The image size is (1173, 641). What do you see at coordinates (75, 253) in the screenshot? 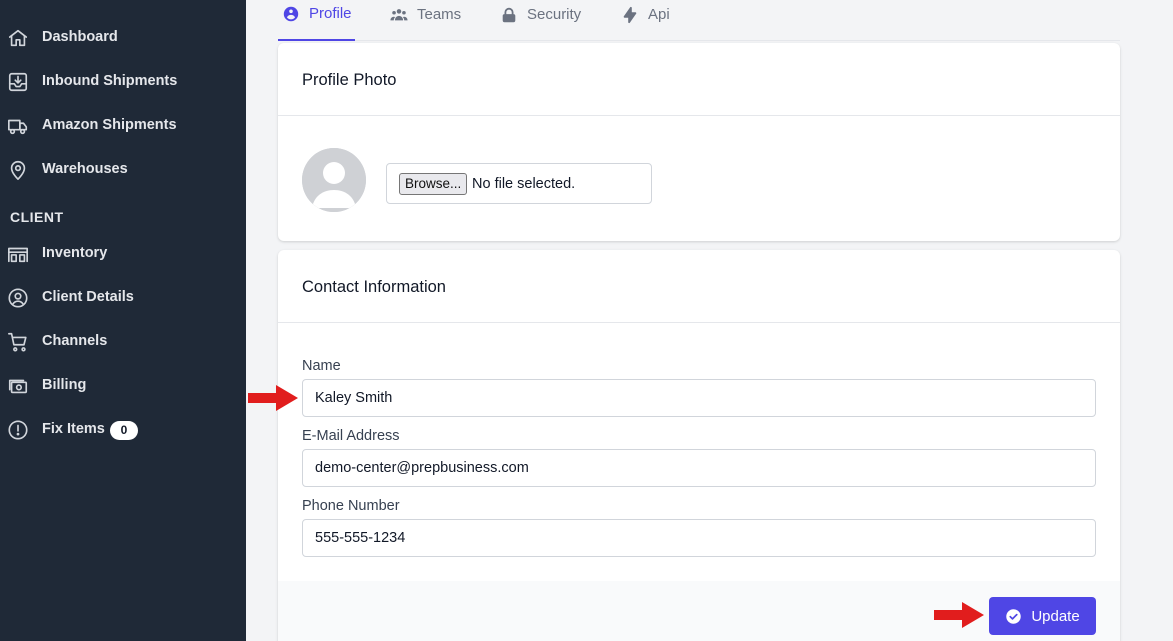
I see `sidebar-item-label: Inventory` at bounding box center [75, 253].